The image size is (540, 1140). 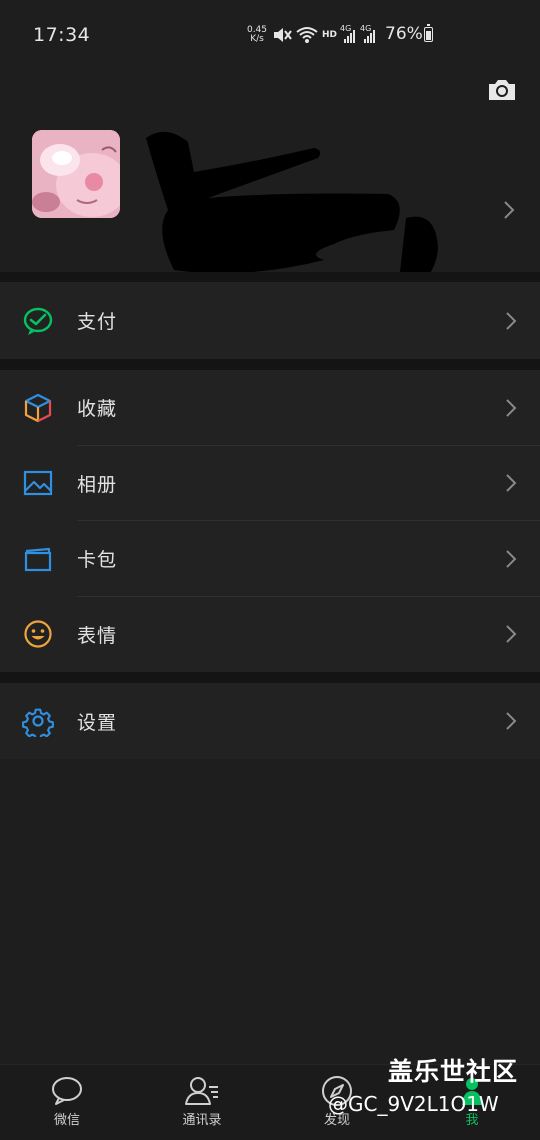 What do you see at coordinates (428, 33) in the screenshot?
I see `battery-icon` at bounding box center [428, 33].